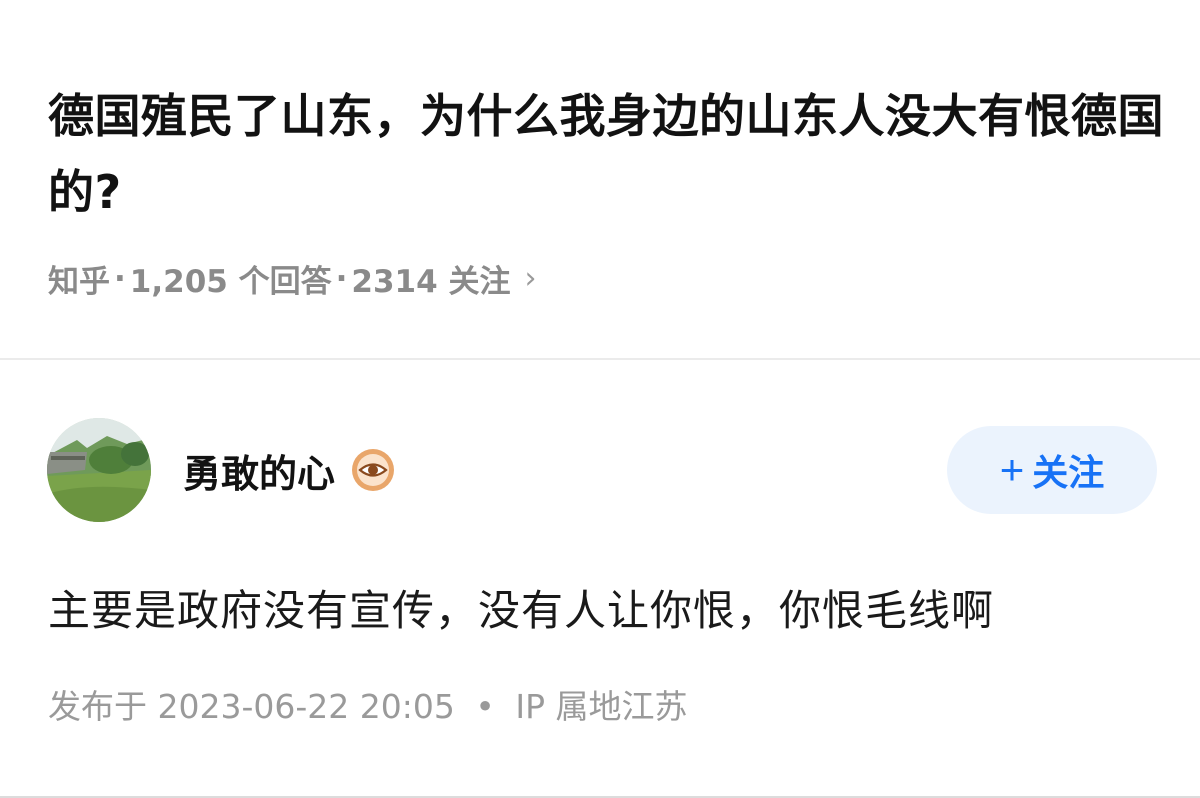  What do you see at coordinates (521, 607) in the screenshot?
I see `answer-text: 主要是政府没有宣传，没有人让你恨，你恨毛线啊` at bounding box center [521, 607].